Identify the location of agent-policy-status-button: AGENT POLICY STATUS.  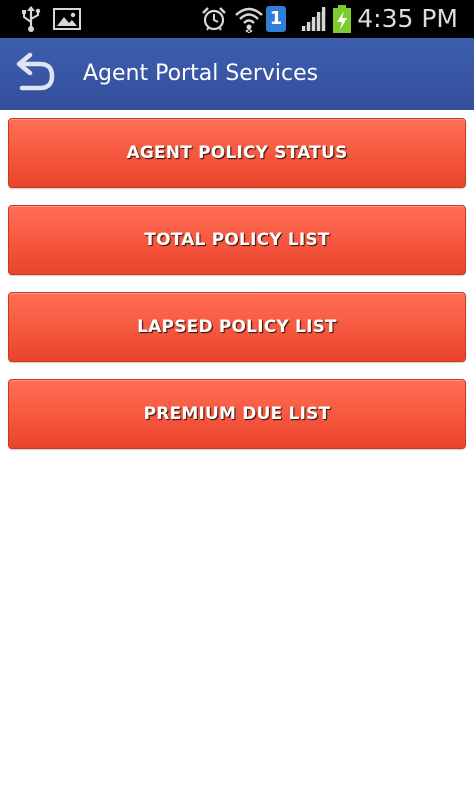
(237, 153).